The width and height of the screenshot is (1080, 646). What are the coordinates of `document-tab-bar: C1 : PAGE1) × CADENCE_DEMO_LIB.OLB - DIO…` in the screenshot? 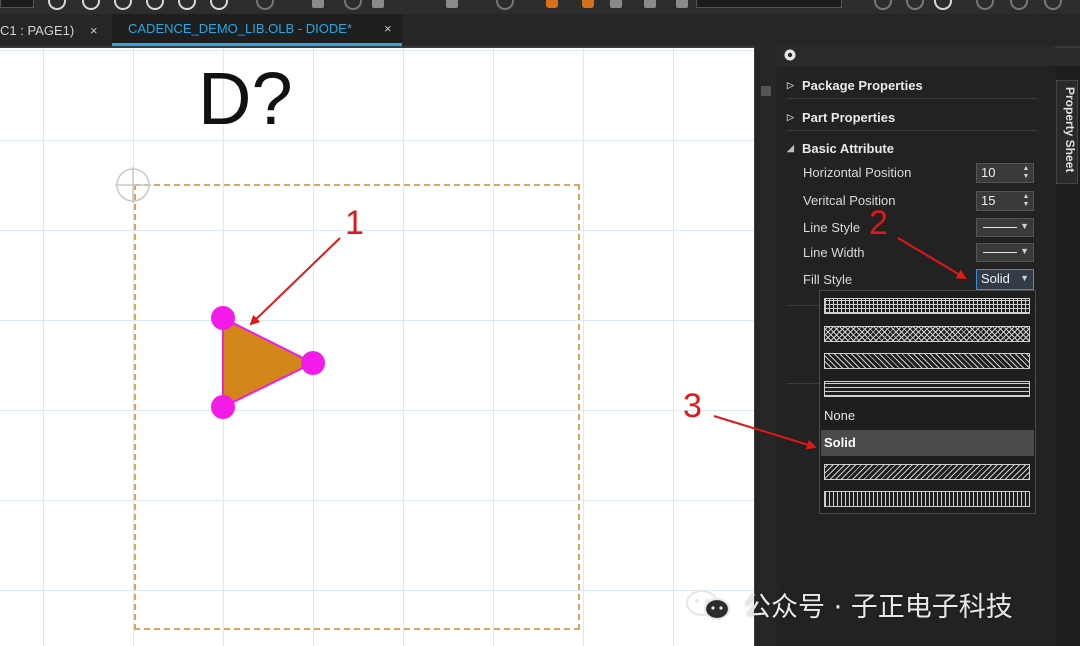 It's located at (540, 31).